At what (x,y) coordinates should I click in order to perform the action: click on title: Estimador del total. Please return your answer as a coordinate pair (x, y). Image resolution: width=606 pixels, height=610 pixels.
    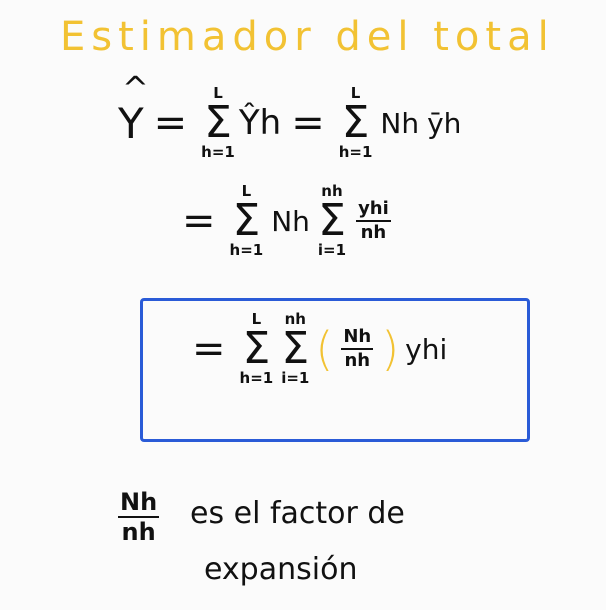
    Looking at the image, I should click on (307, 37).